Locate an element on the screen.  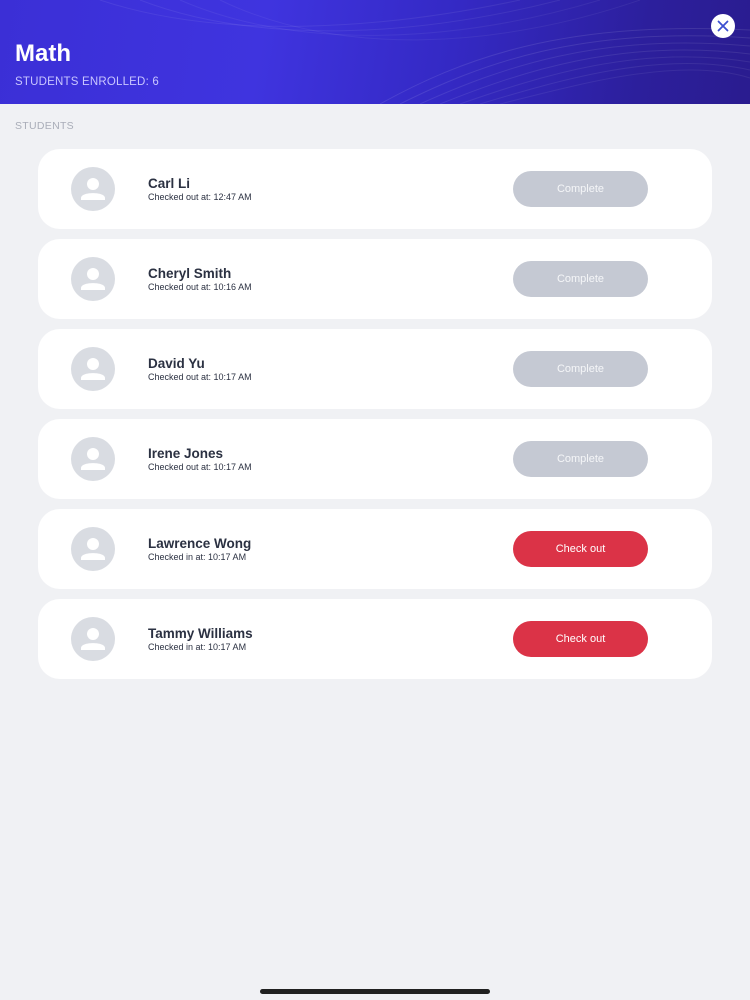
student-status: Checked out at: 10:16 AM is located at coordinates (200, 287).